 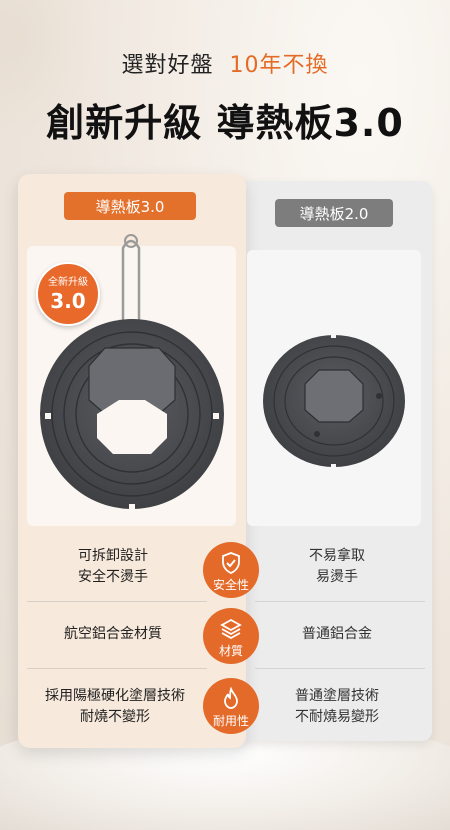 I want to click on layers-icon, so click(x=231, y=629).